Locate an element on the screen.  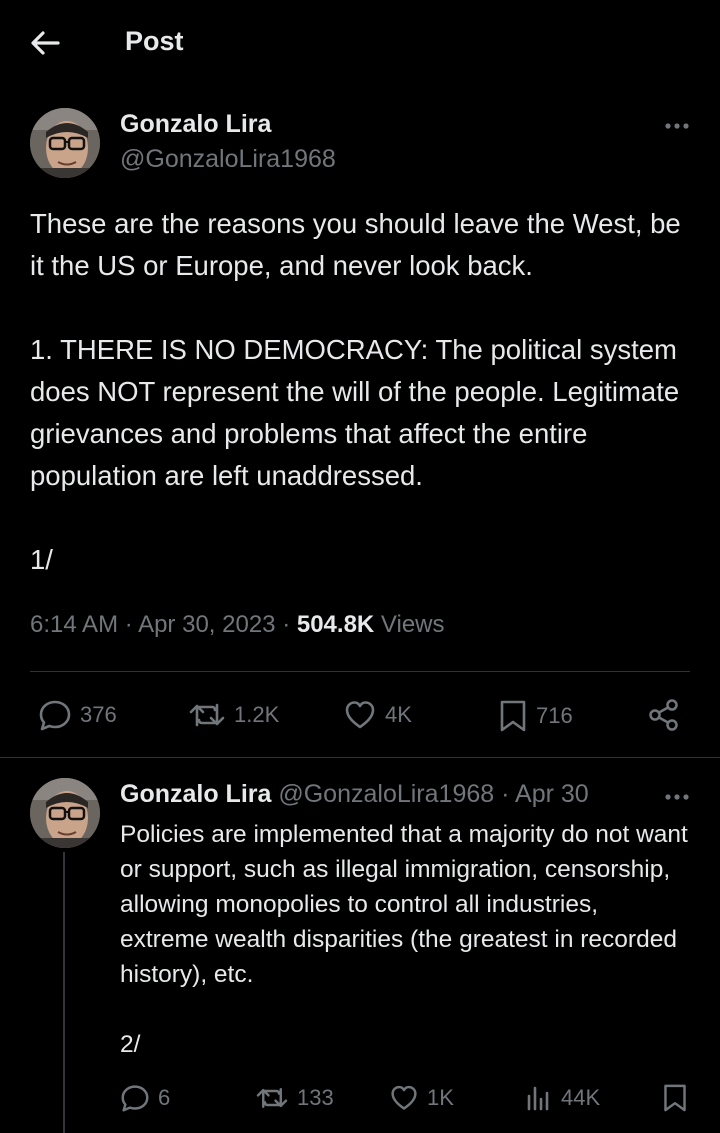
bookmark-button is located at coordinates (679, 1098).